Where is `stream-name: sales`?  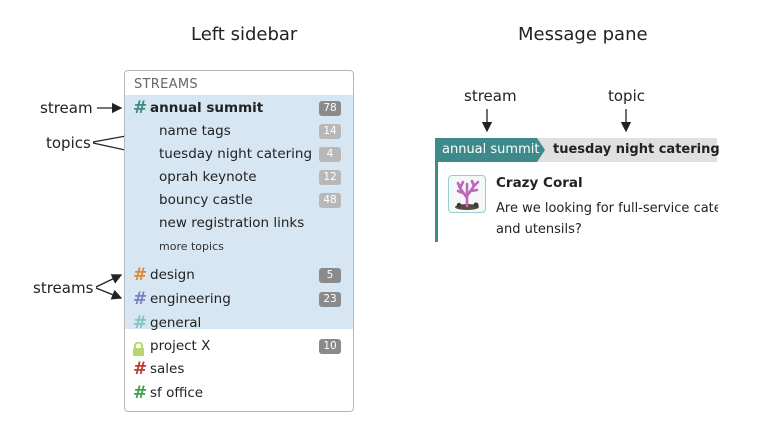
stream-name: sales is located at coordinates (167, 369).